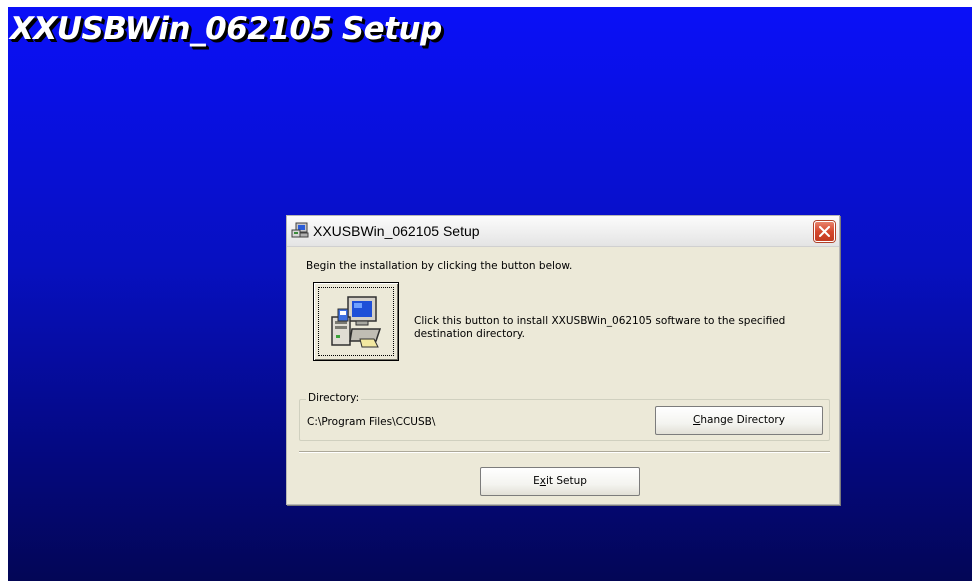 This screenshot has width=972, height=581. I want to click on install-button, so click(356, 321).